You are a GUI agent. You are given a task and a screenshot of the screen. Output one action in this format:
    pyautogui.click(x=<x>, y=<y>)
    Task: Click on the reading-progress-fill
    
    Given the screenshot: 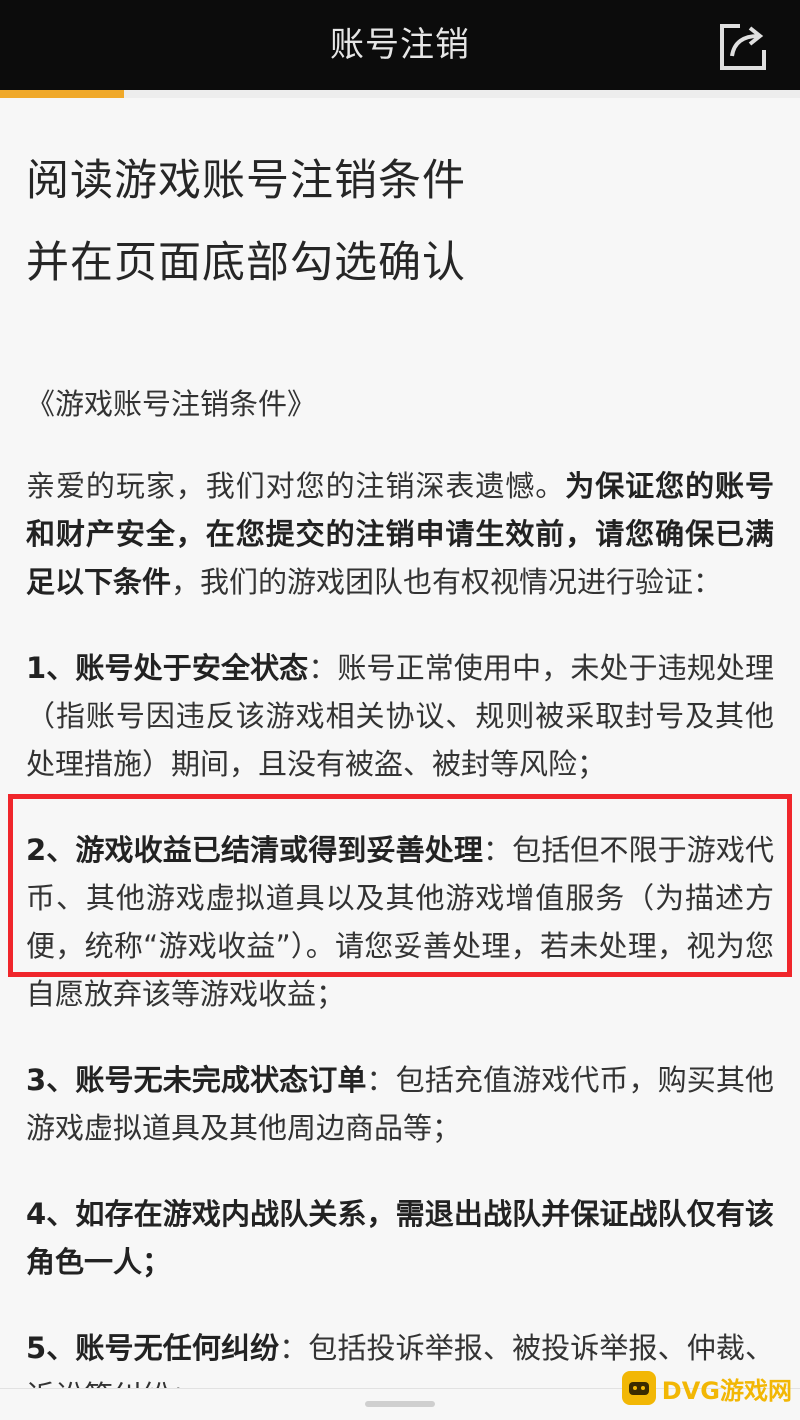 What is the action you would take?
    pyautogui.click(x=62, y=94)
    